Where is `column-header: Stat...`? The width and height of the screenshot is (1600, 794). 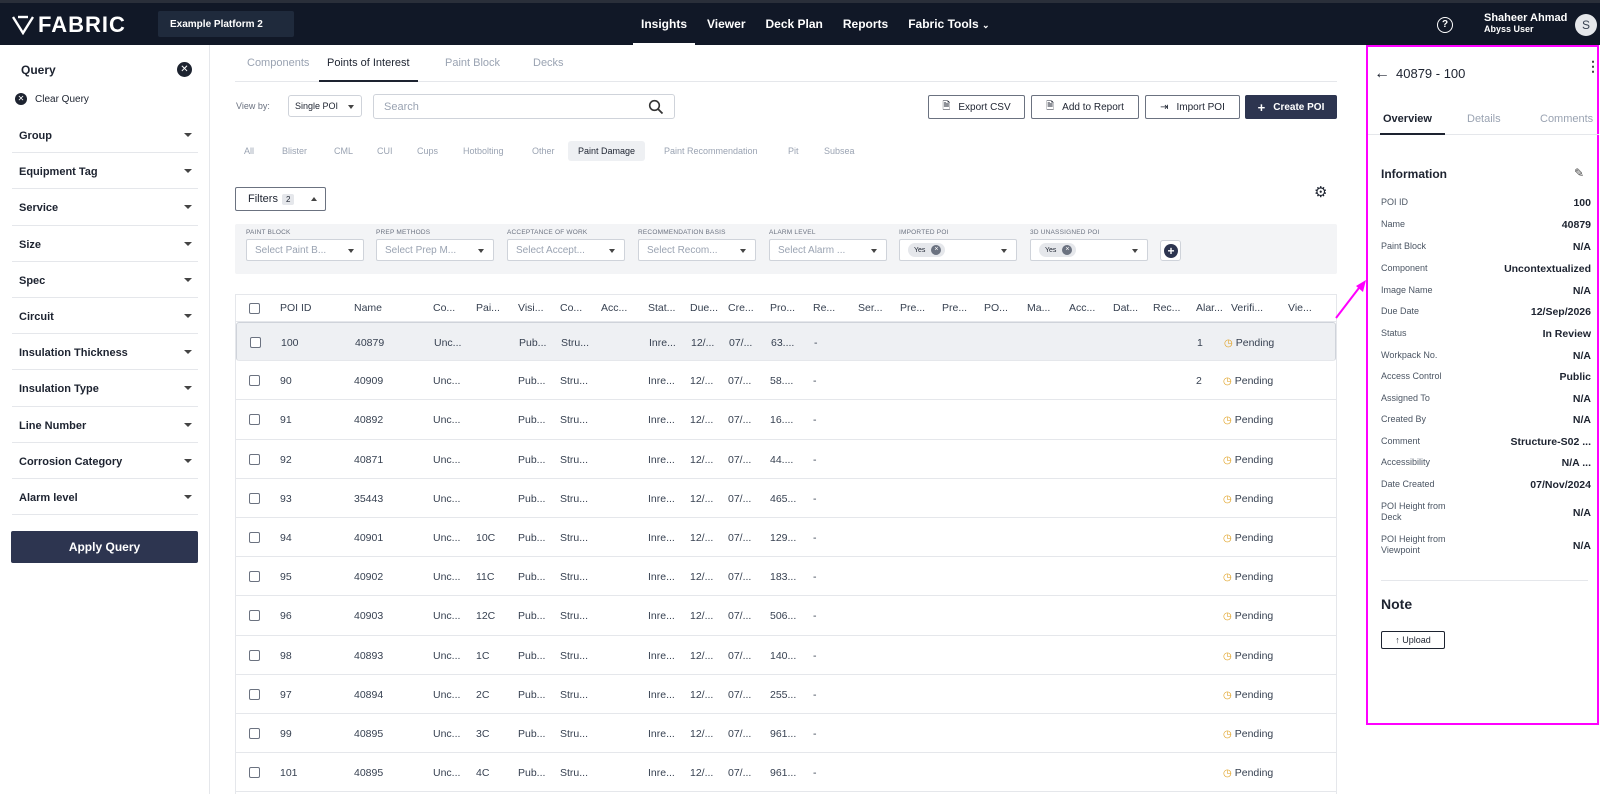
column-header: Stat... is located at coordinates (661, 308).